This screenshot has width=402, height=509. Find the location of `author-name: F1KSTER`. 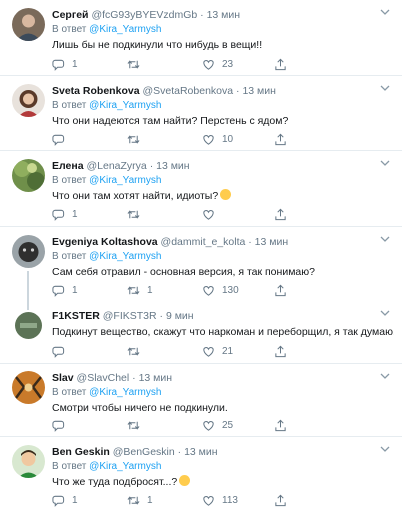

author-name: F1KSTER is located at coordinates (76, 316).